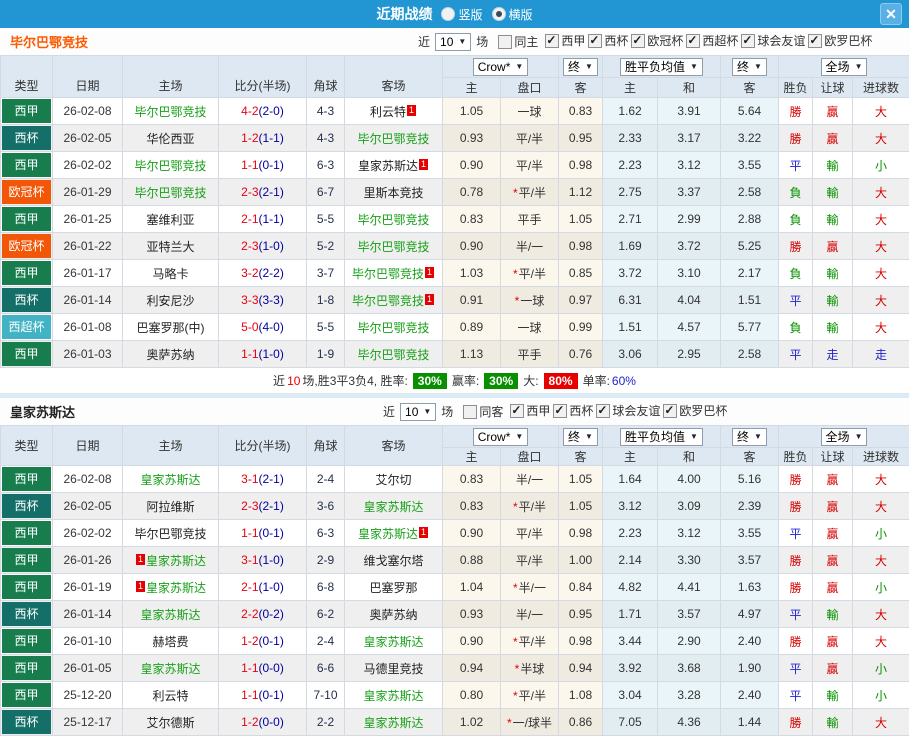  What do you see at coordinates (49, 41) in the screenshot?
I see `team1-name: 毕尔巴鄂竞技` at bounding box center [49, 41].